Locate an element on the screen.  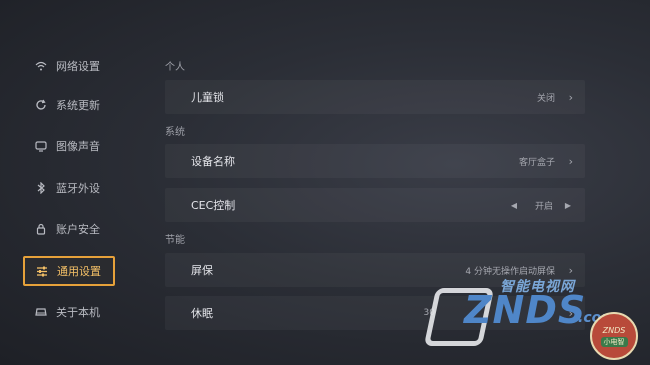
row-device-name: 设备名称 客厅盒子 › is located at coordinates (375, 161).